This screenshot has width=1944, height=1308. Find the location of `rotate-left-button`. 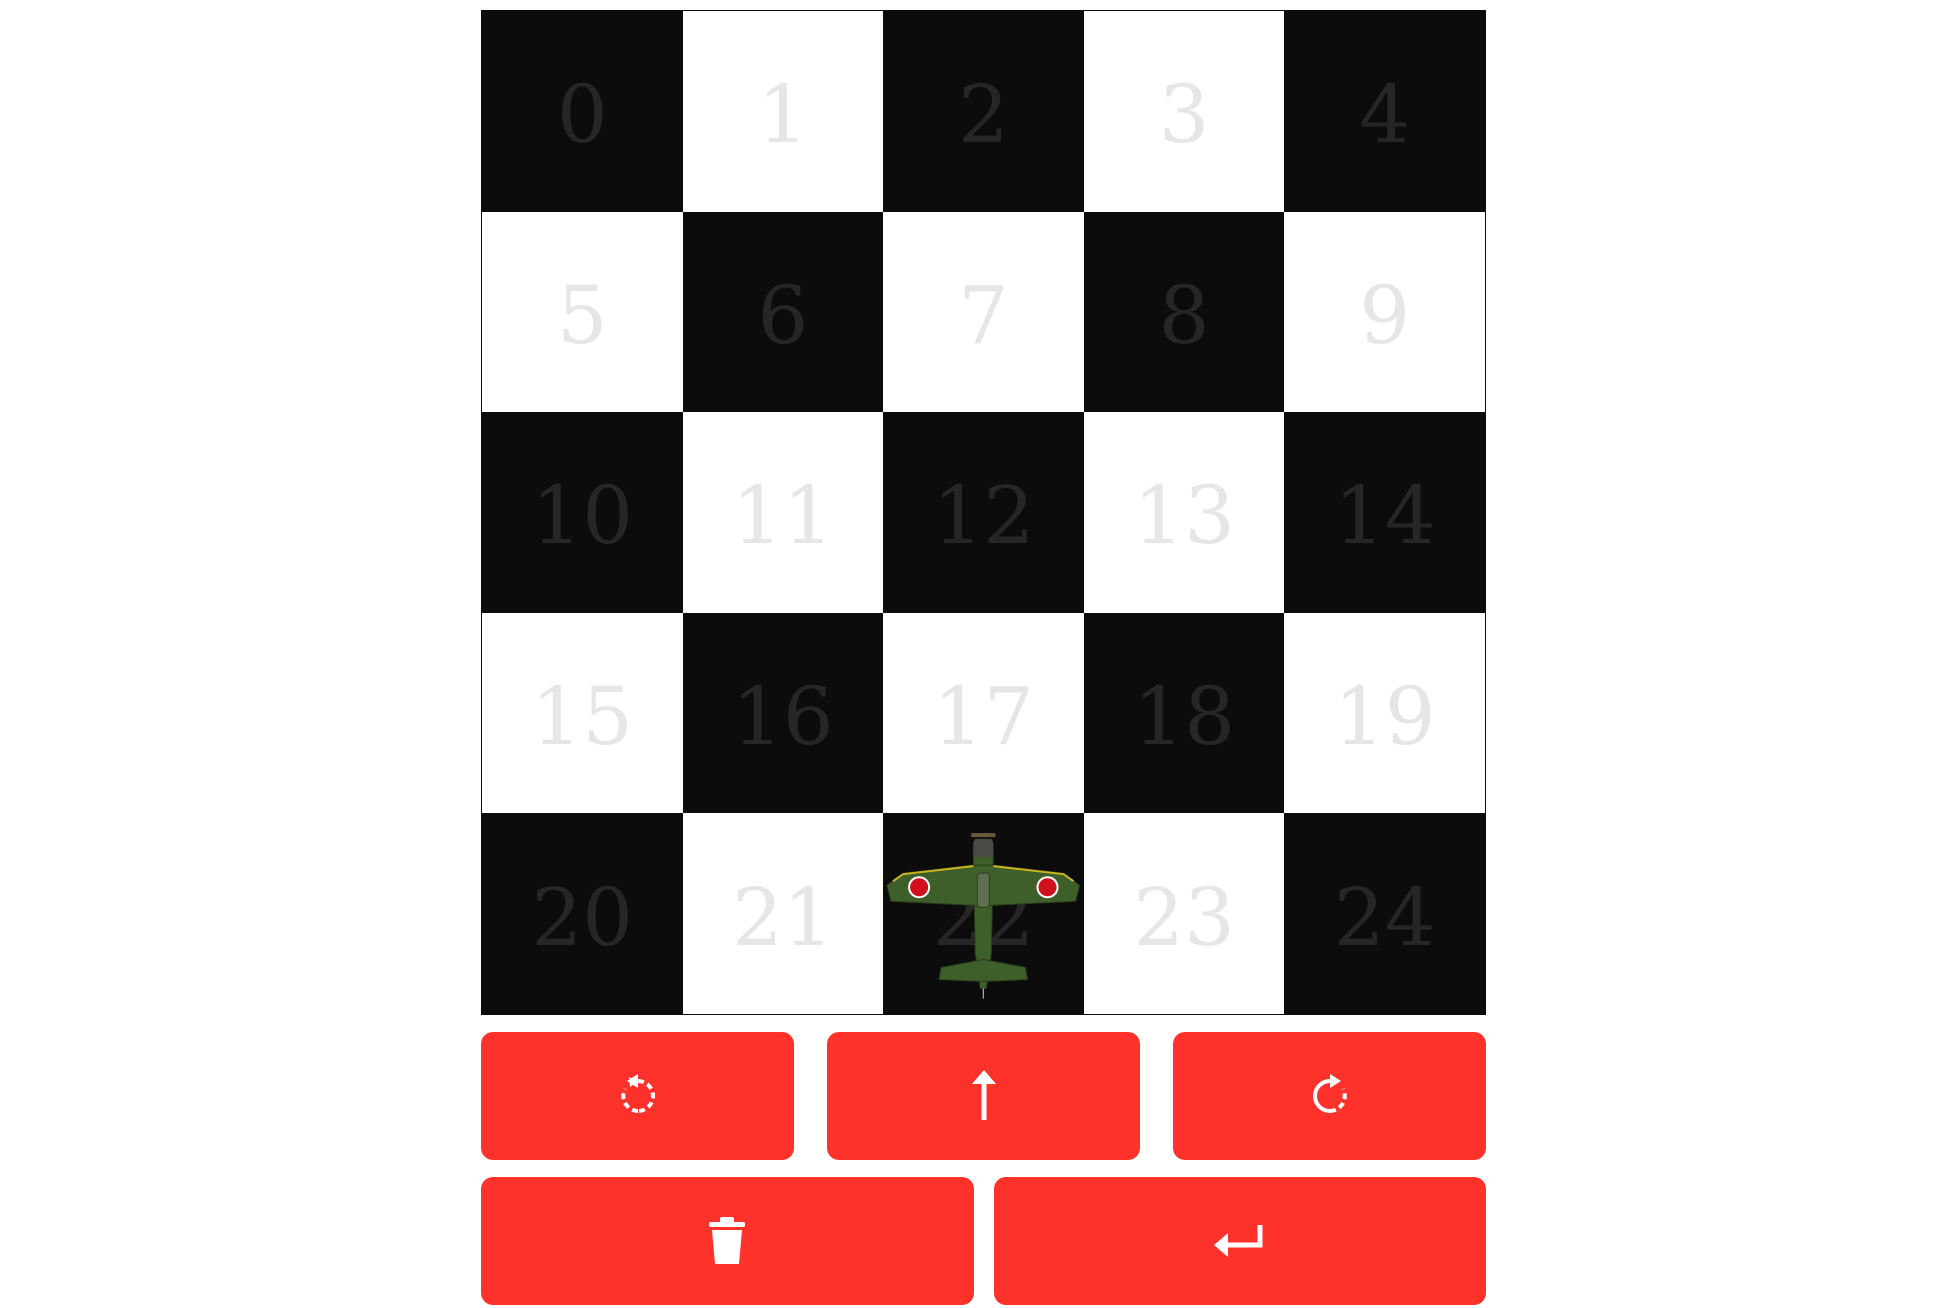

rotate-left-button is located at coordinates (637, 1096).